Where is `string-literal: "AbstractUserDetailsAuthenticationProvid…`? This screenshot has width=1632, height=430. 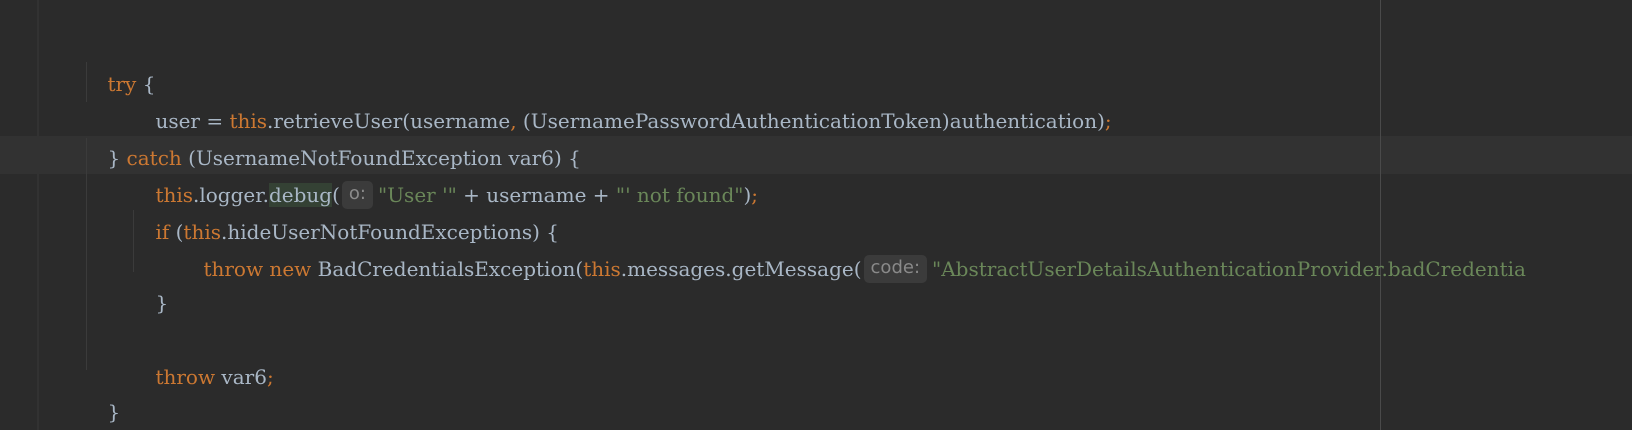
string-literal: "AbstractUserDetailsAuthenticationProvid… is located at coordinates (1229, 269).